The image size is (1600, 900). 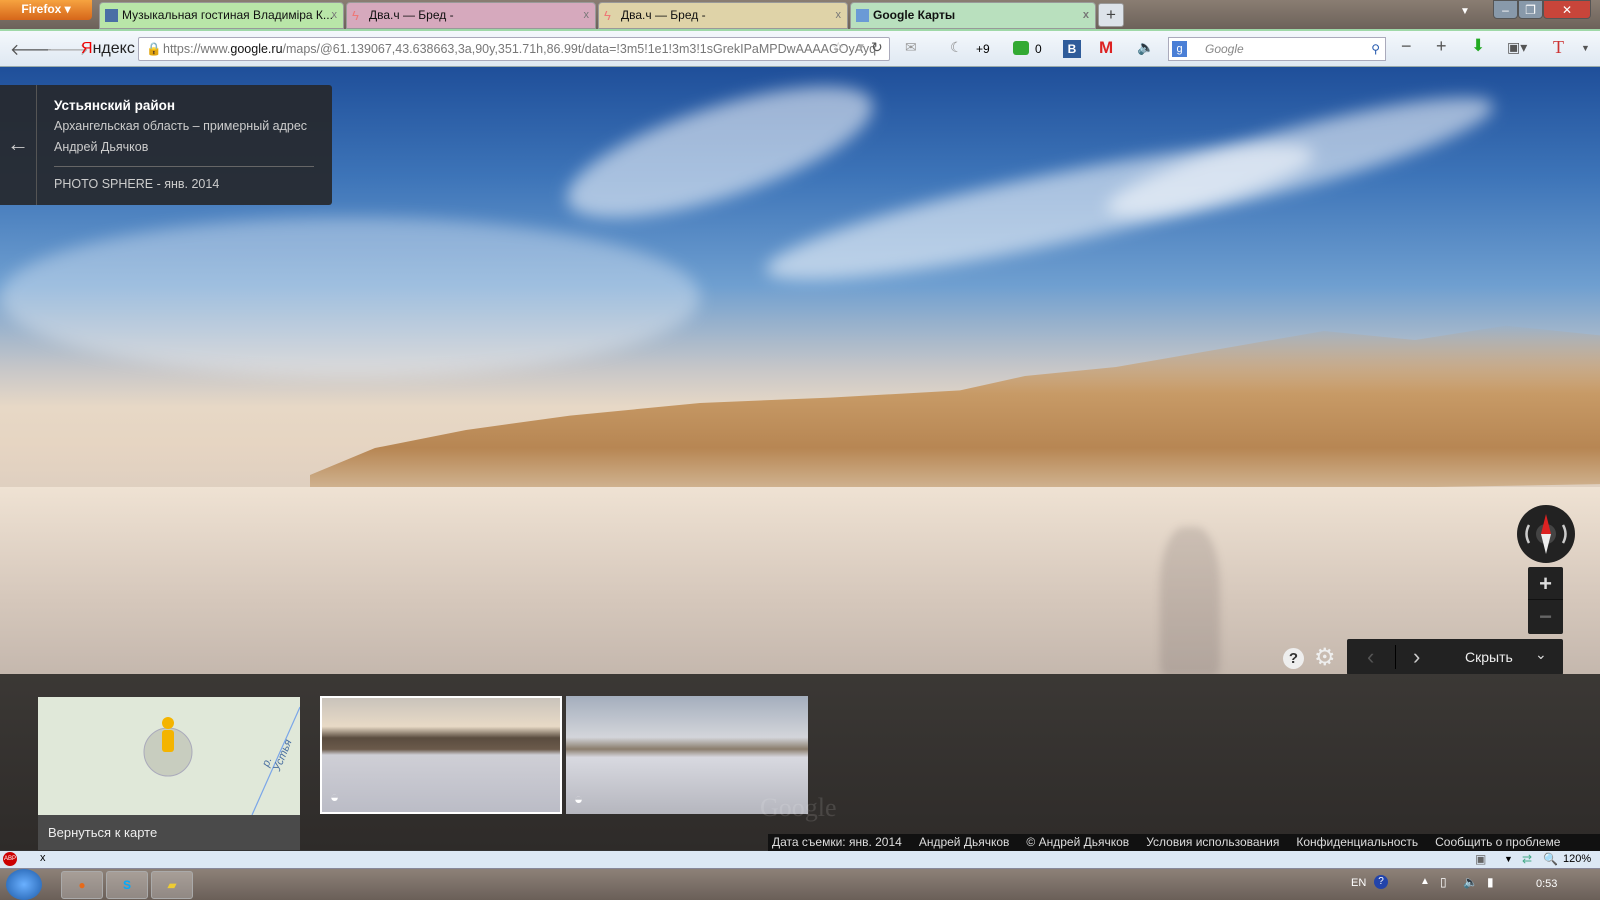 What do you see at coordinates (798, 807) in the screenshot?
I see `google-watermark: Google` at bounding box center [798, 807].